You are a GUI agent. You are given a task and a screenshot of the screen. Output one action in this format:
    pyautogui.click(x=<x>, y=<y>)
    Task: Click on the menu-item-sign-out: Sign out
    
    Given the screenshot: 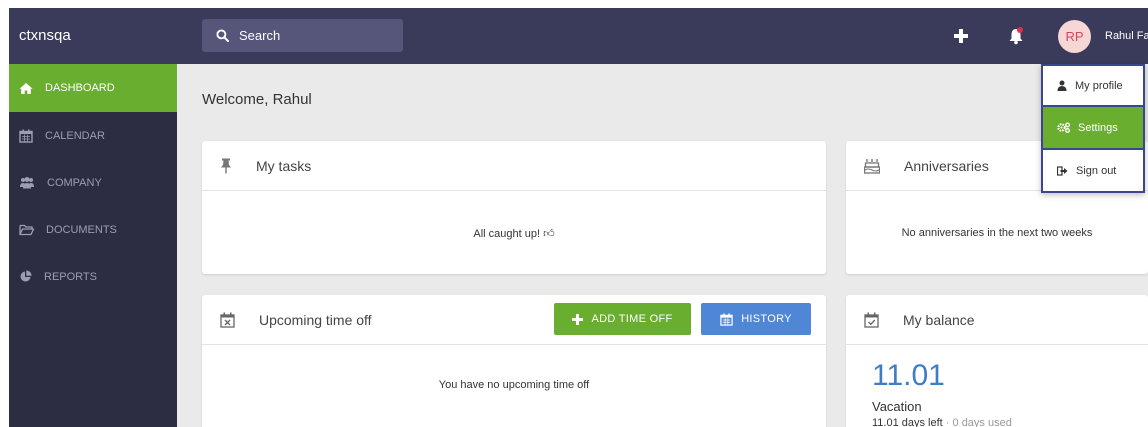 What is the action you would take?
    pyautogui.click(x=1093, y=171)
    